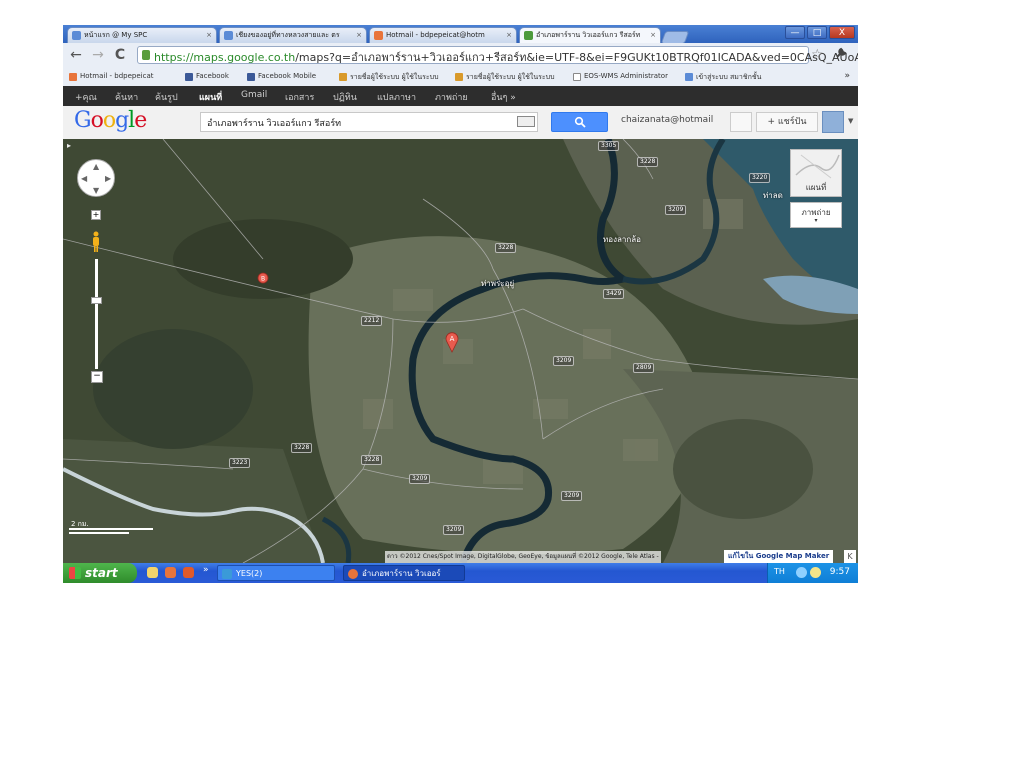  What do you see at coordinates (76, 55) in the screenshot?
I see `back-button: ←` at bounding box center [76, 55].